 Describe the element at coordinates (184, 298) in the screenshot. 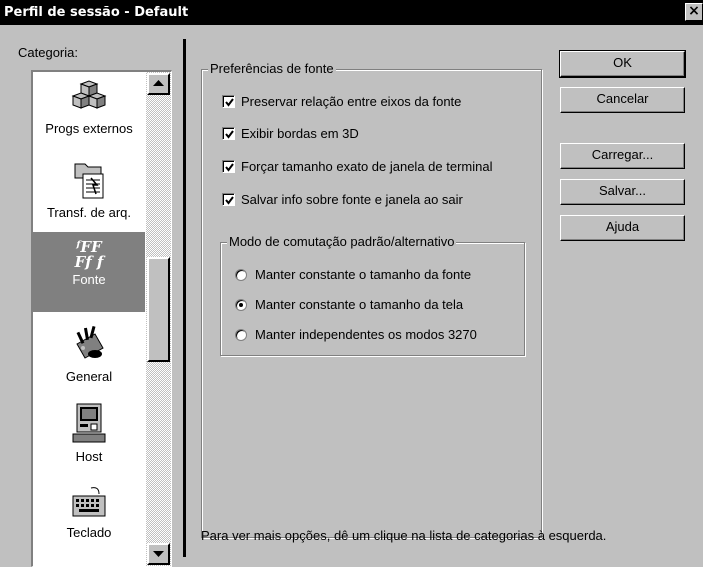

I see `panel-divider` at that location.